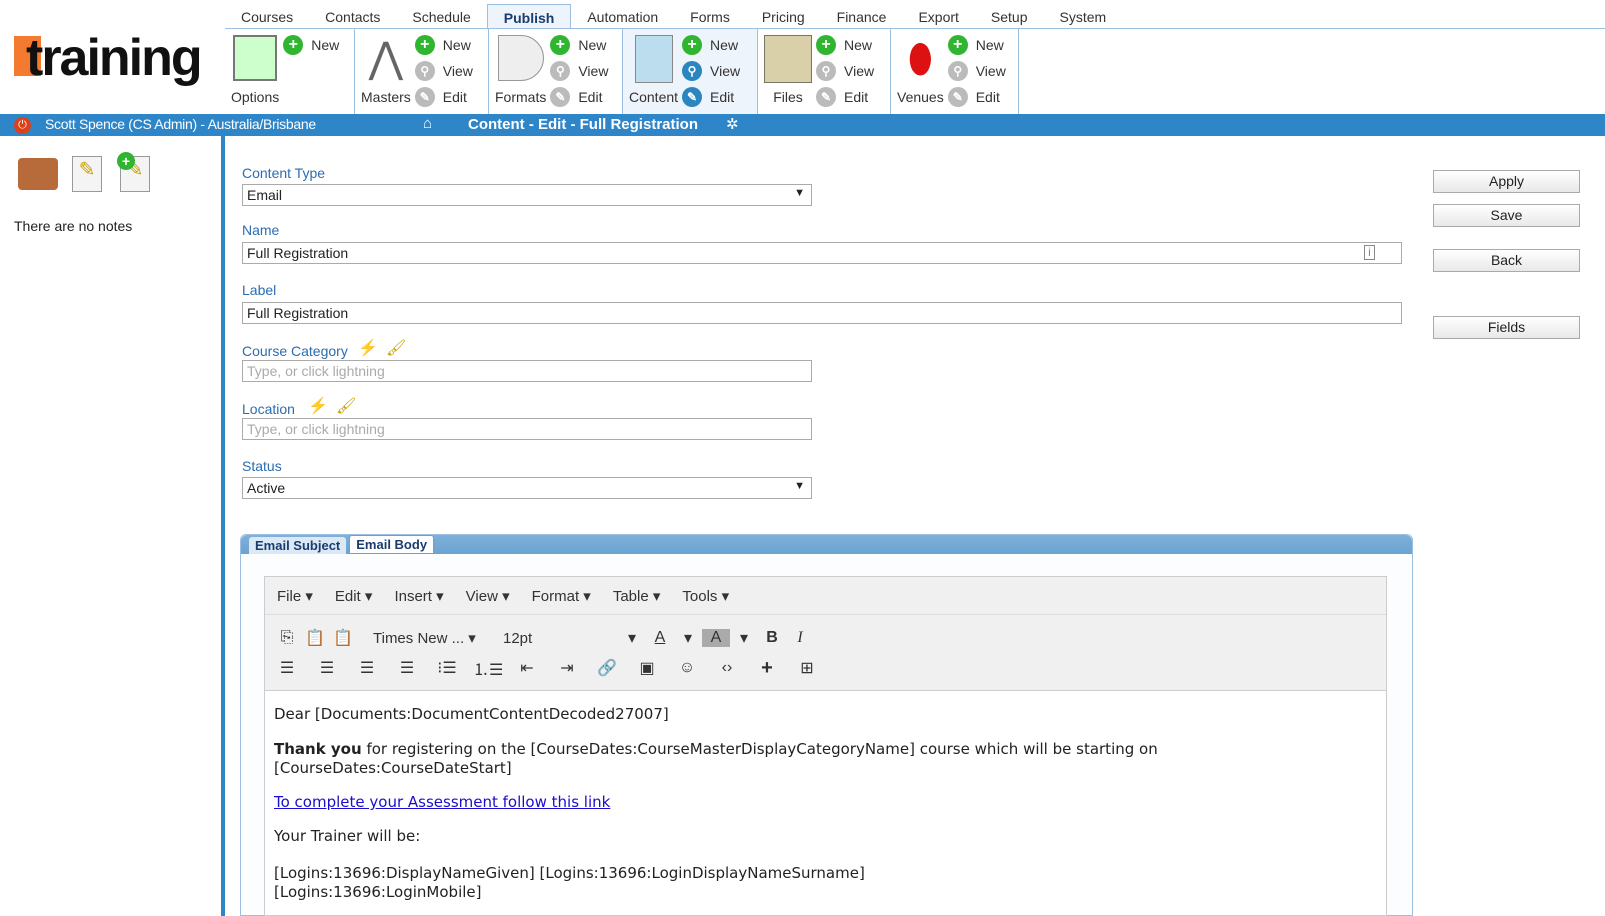 Image resolution: width=1605 pixels, height=916 pixels. I want to click on tab-forms: Forms, so click(710, 16).